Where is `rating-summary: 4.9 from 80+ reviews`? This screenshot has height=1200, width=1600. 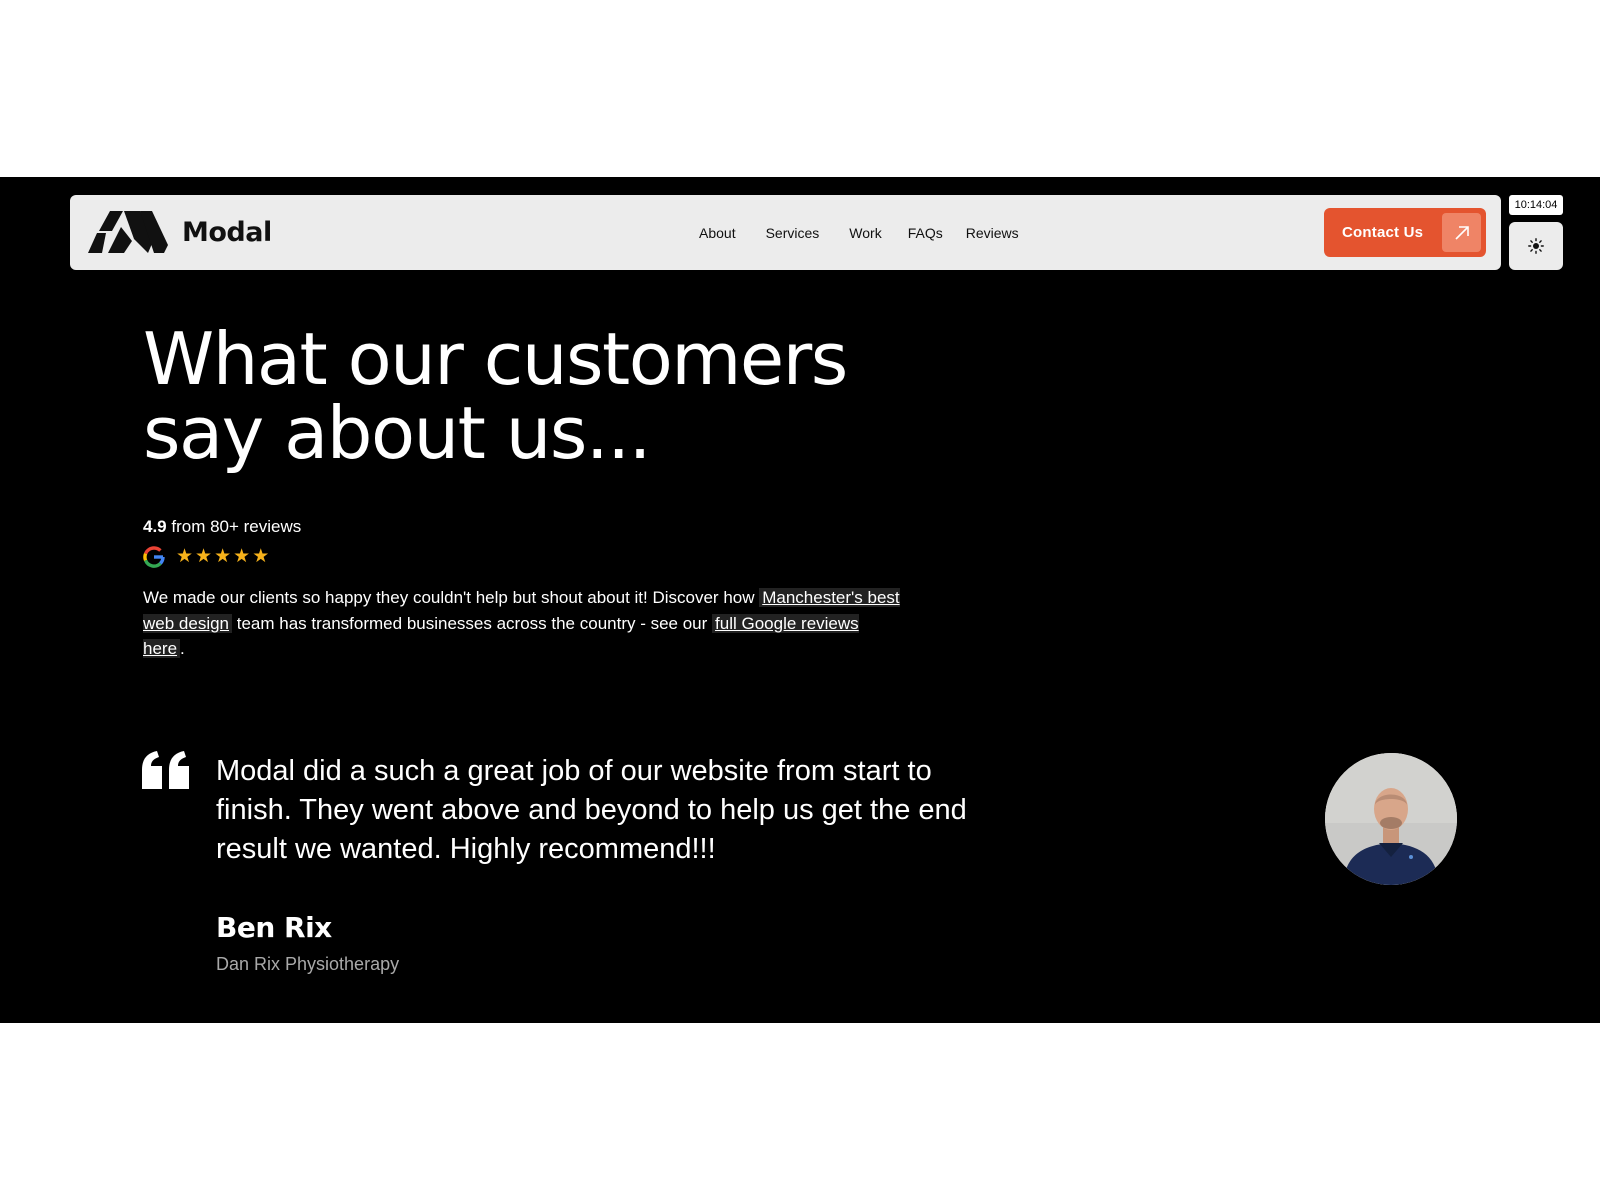
rating-summary: 4.9 from 80+ reviews is located at coordinates (222, 527).